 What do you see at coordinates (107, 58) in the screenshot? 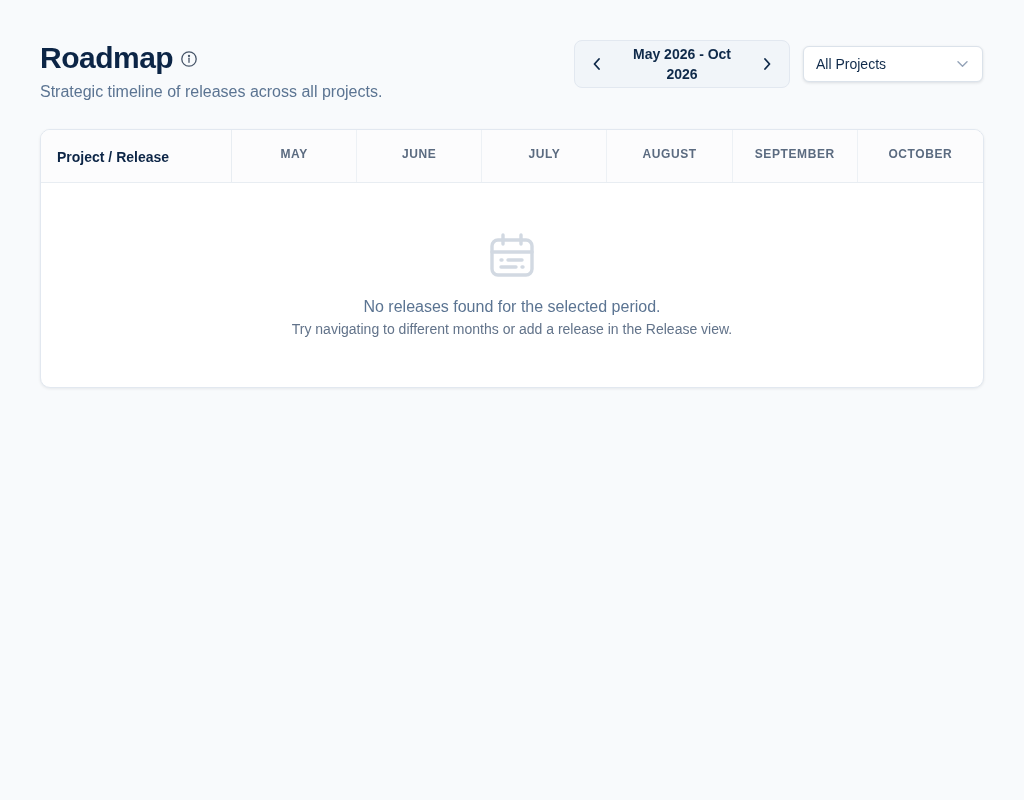
I see `page-title: Roadmap` at bounding box center [107, 58].